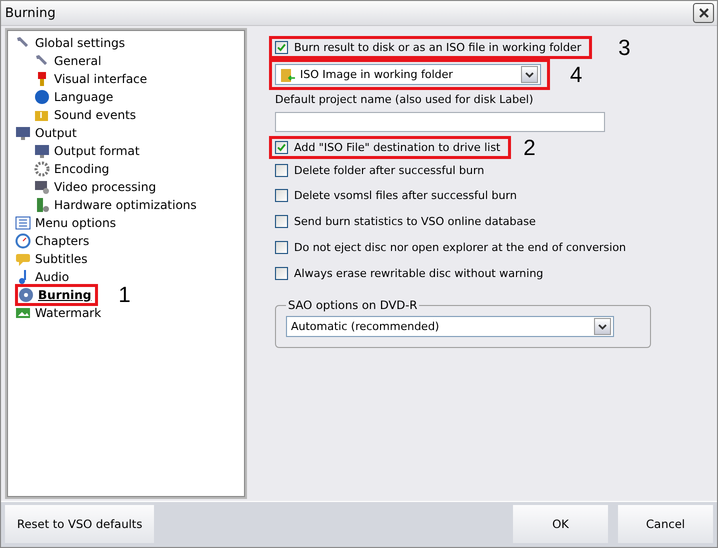 This screenshot has height=548, width=718. Describe the element at coordinates (379, 170) in the screenshot. I see `checkbox-option: Delete folder after successful burn` at that location.